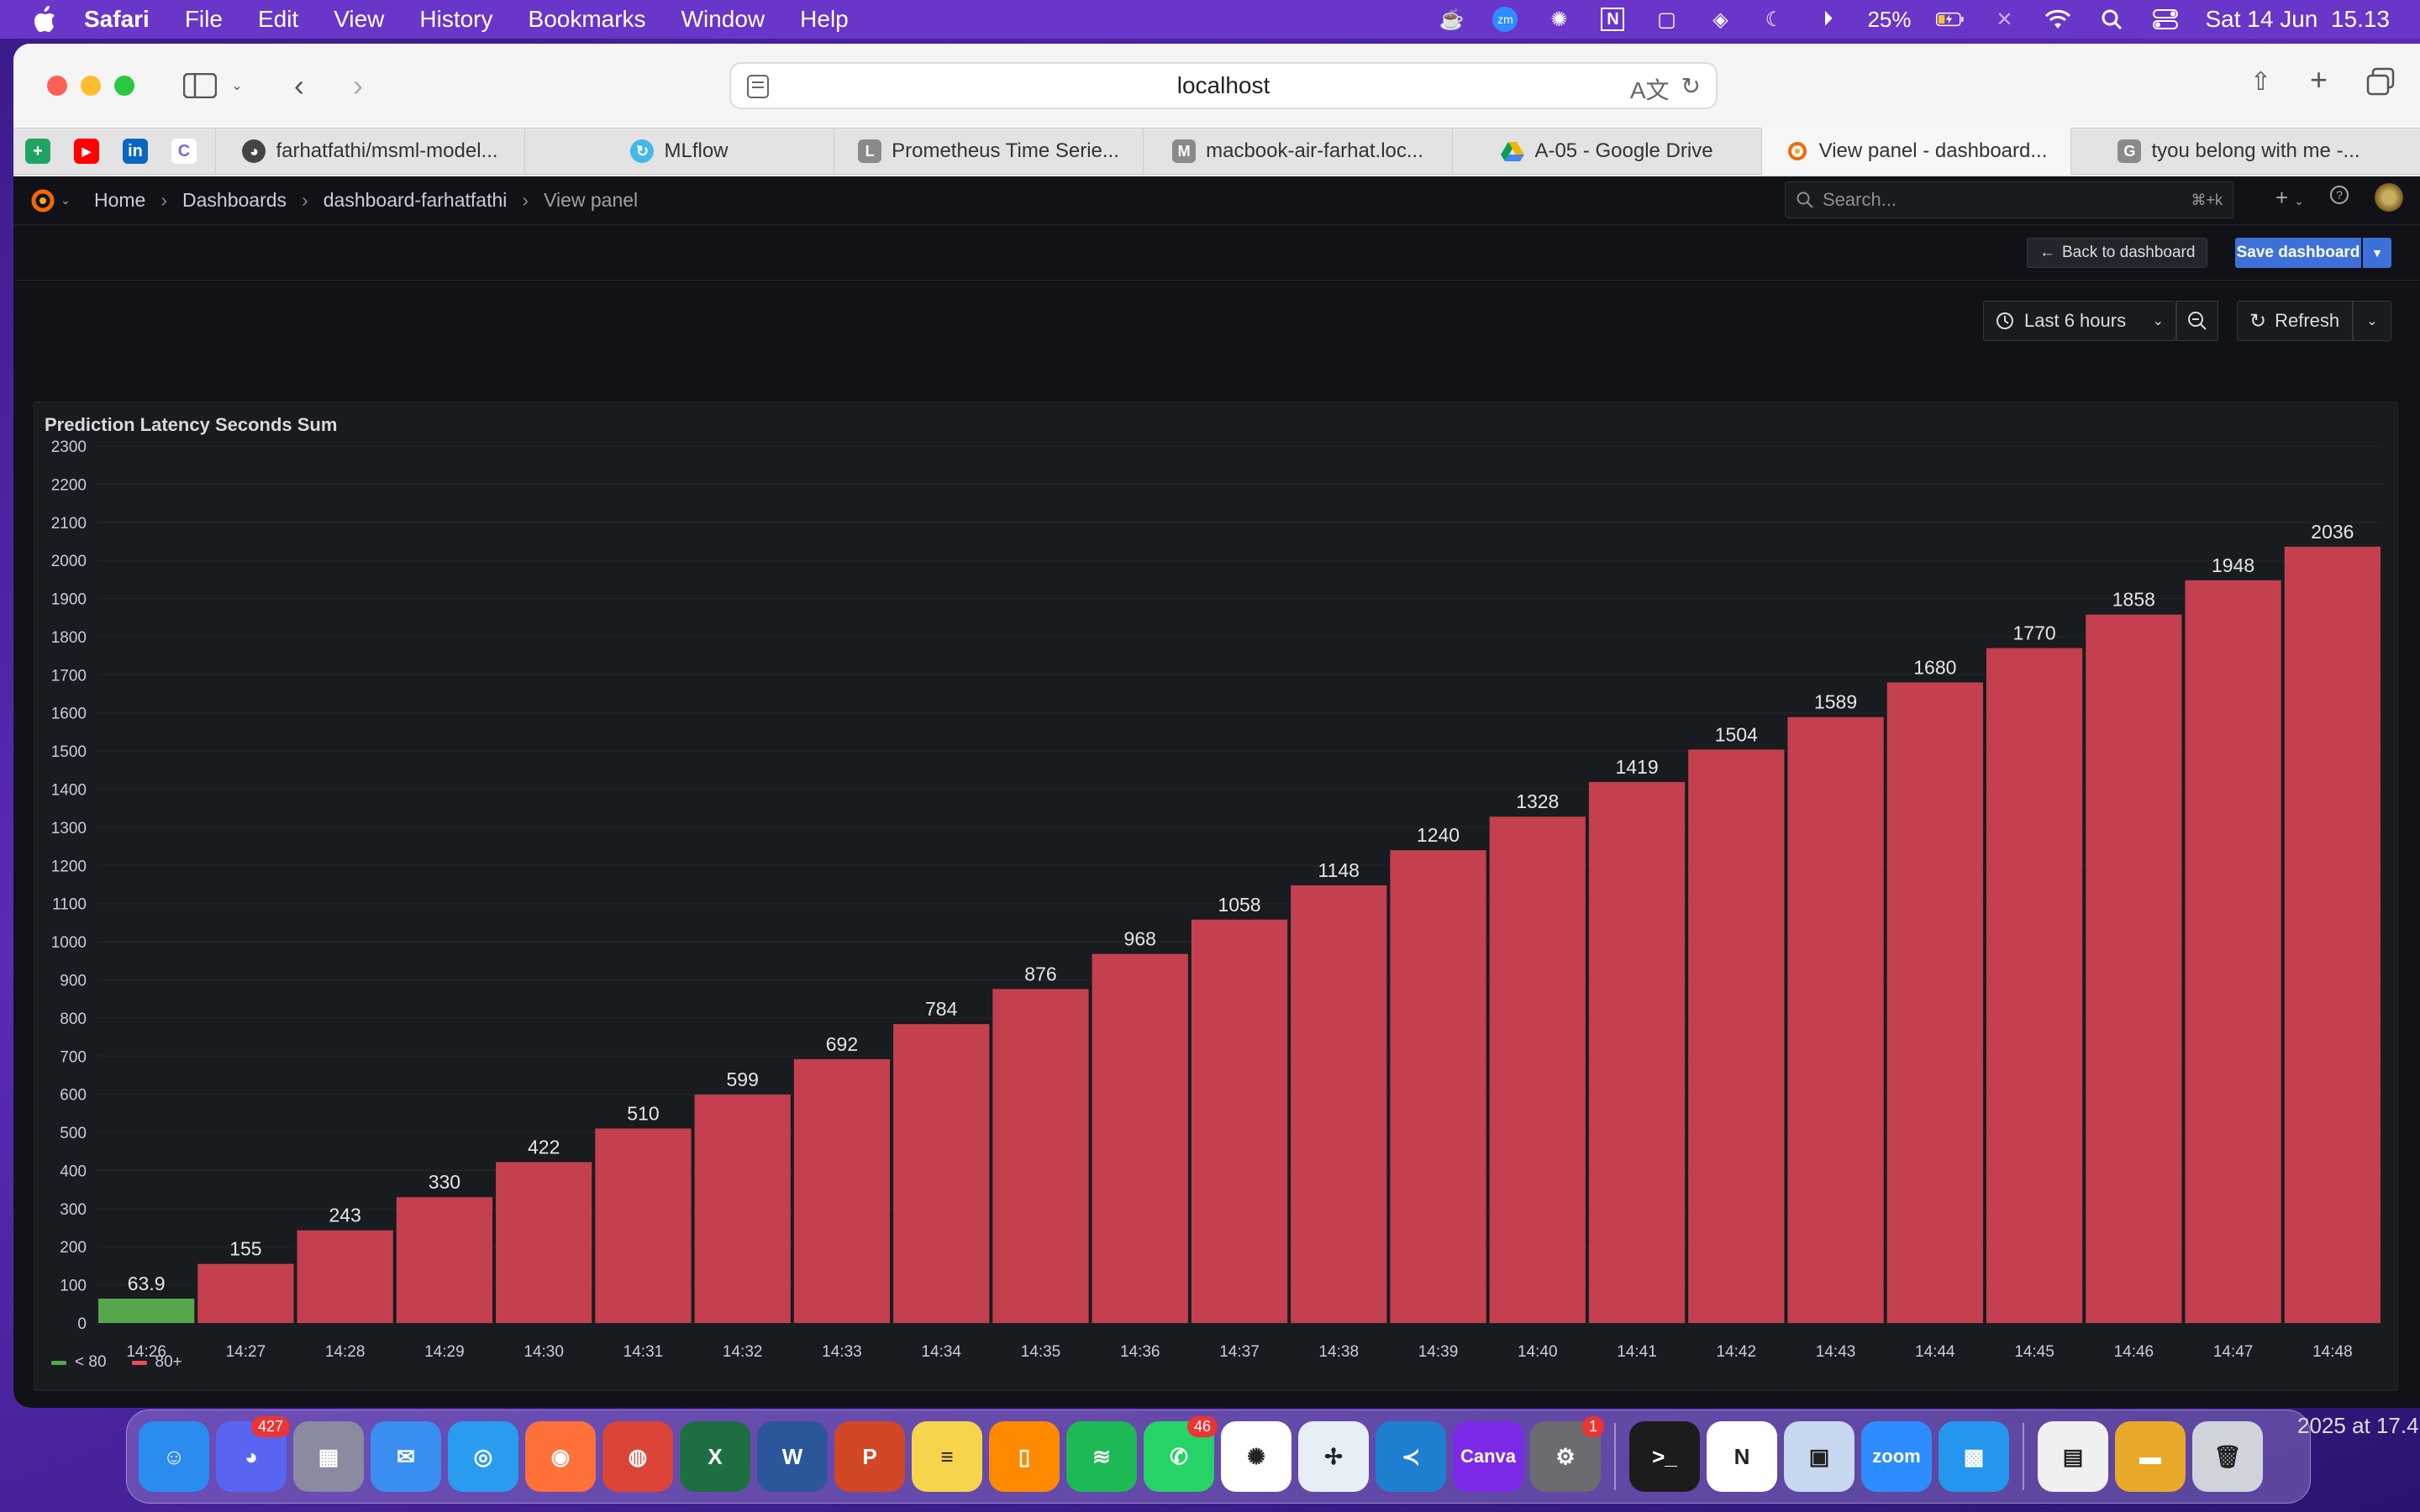 This screenshot has width=2420, height=1512. What do you see at coordinates (1024, 1456) in the screenshot?
I see `dock-books-icon: ▯` at bounding box center [1024, 1456].